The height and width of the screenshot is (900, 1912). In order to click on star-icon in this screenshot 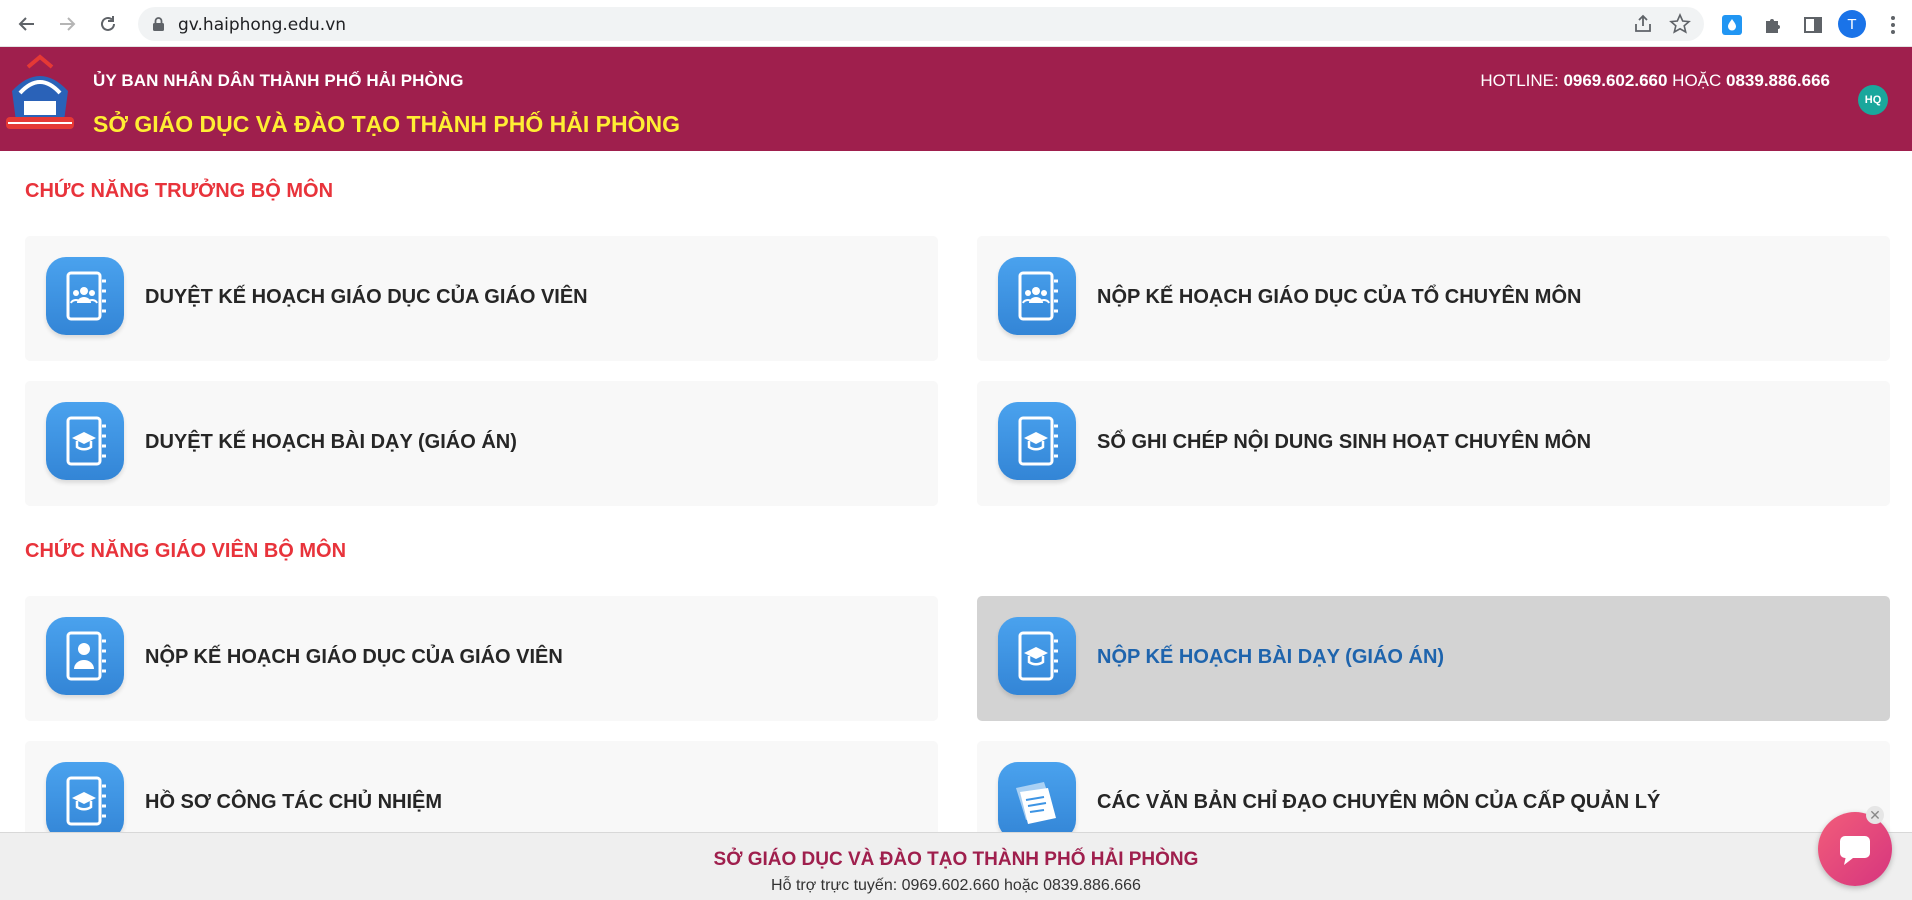, I will do `click(1680, 23)`.